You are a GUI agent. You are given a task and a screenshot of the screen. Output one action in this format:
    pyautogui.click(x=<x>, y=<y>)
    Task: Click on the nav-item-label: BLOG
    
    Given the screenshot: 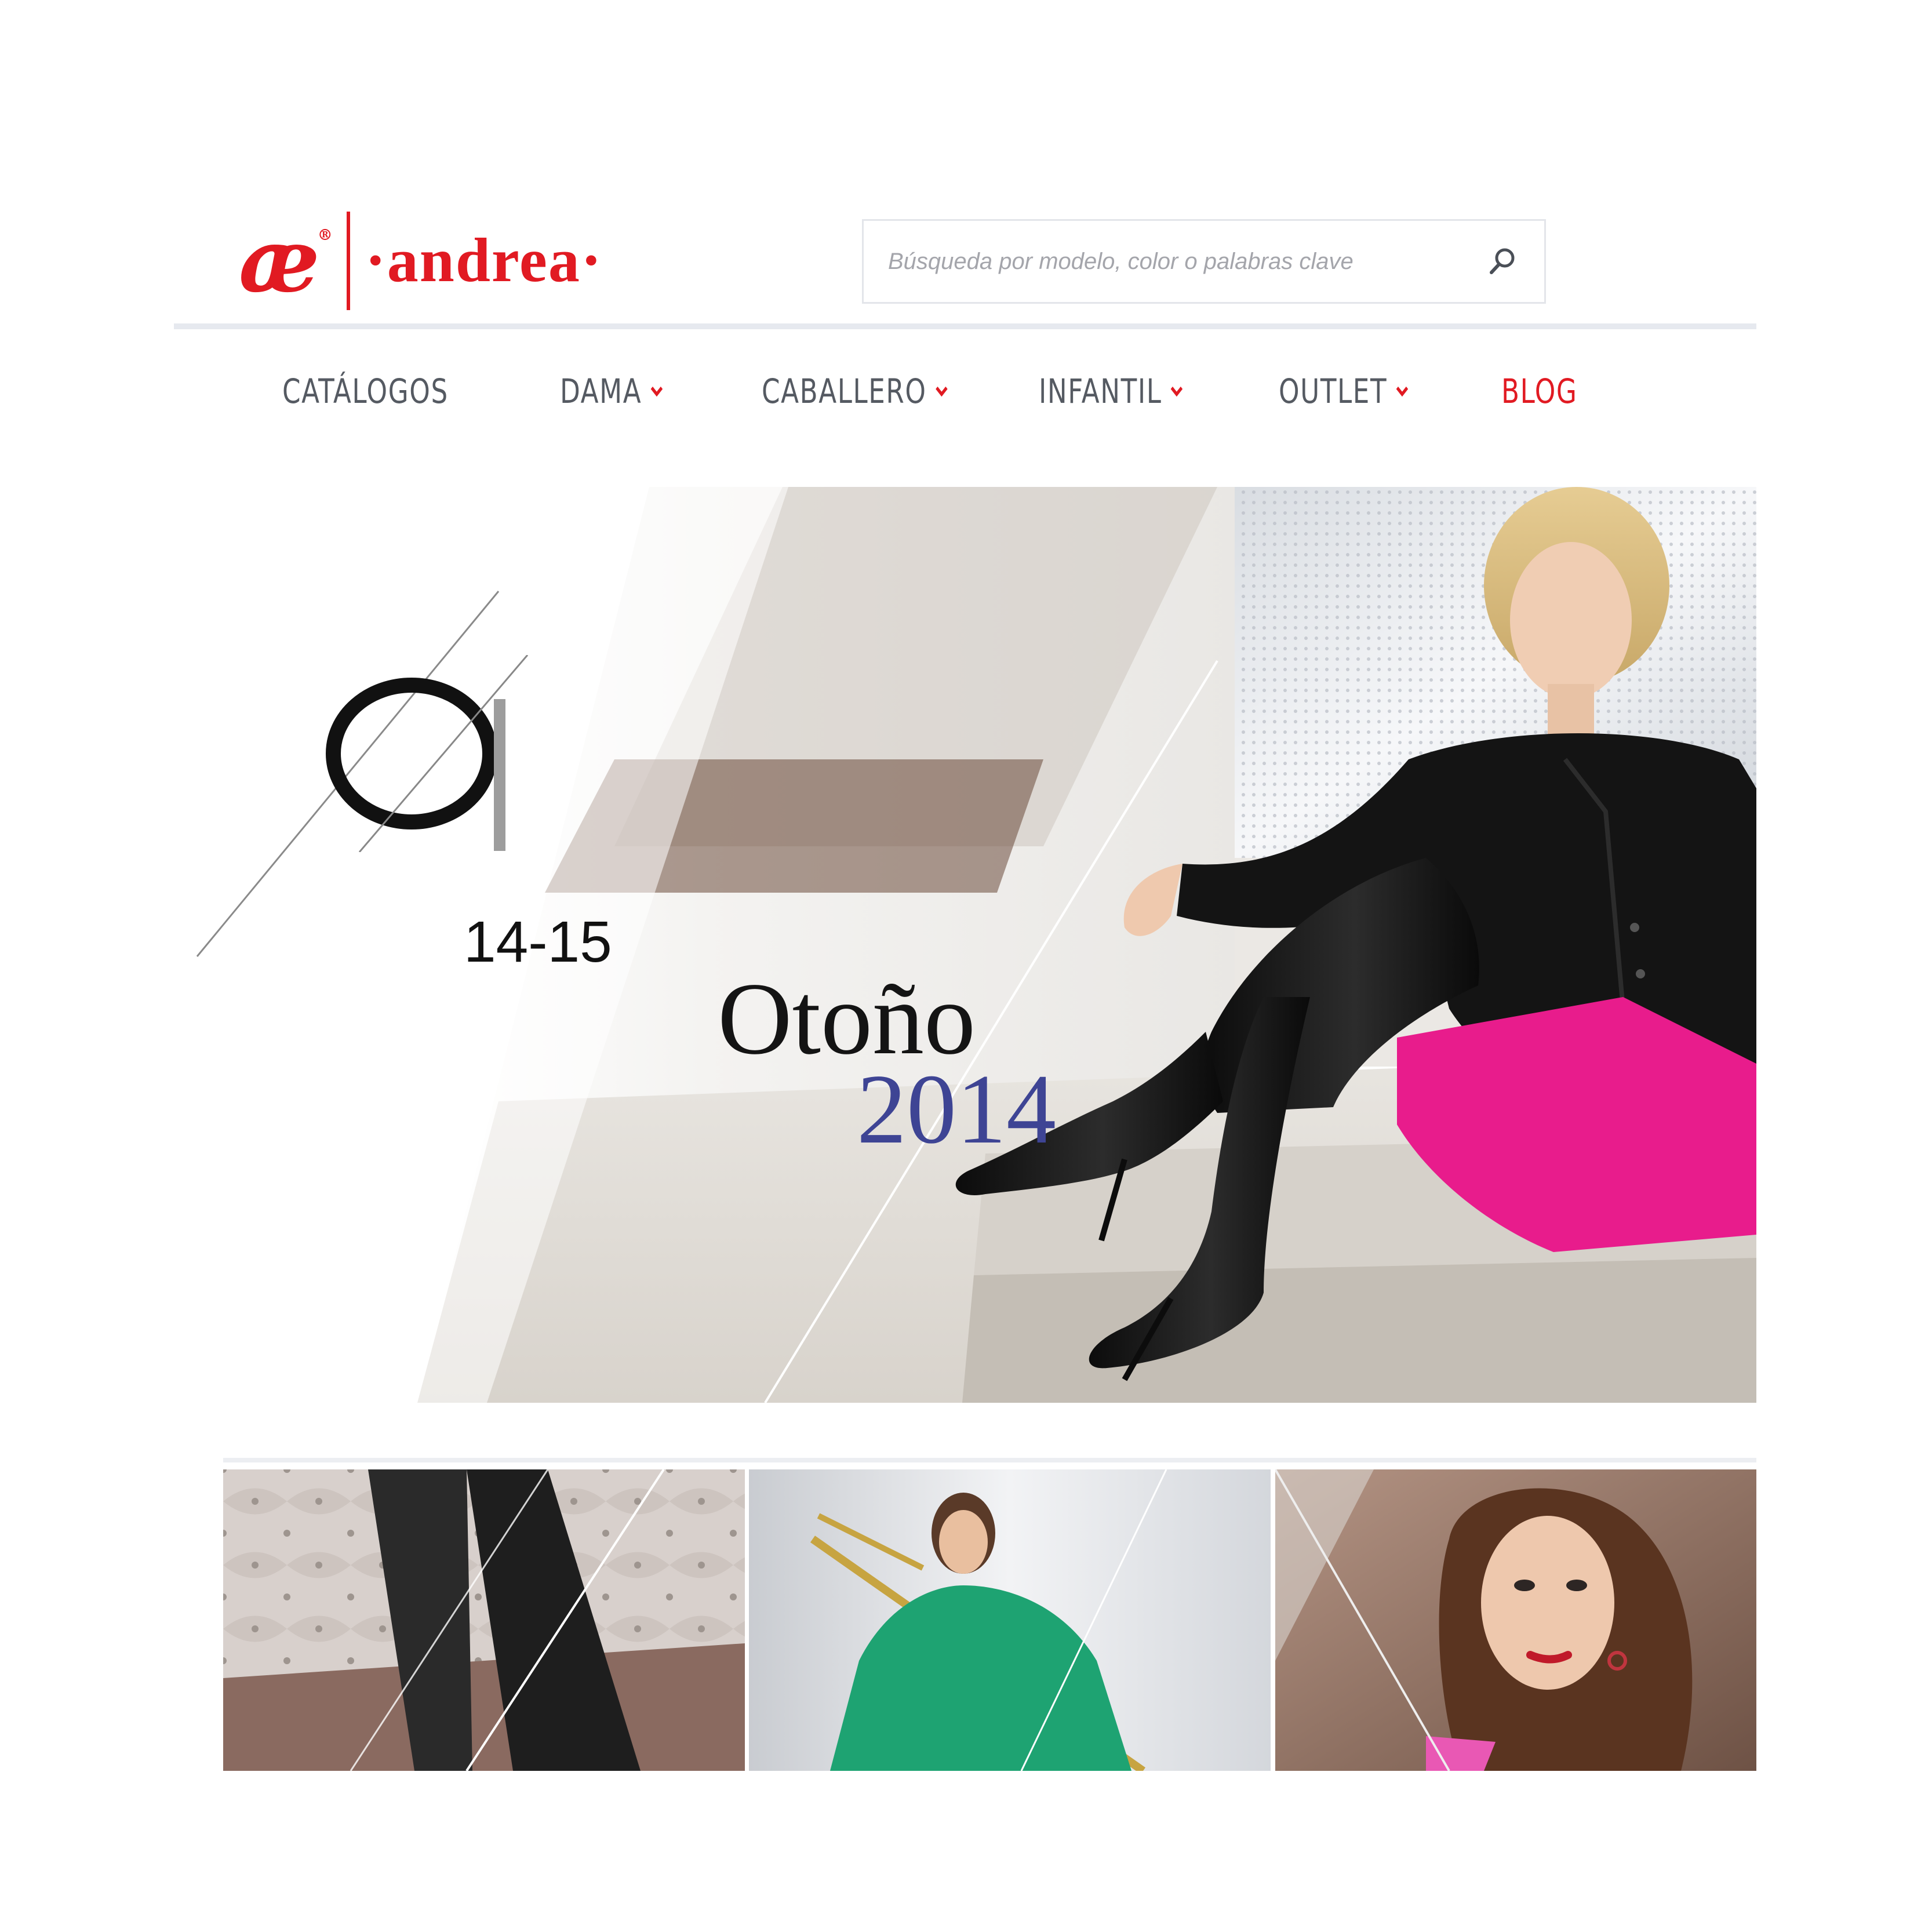 What is the action you would take?
    pyautogui.click(x=1539, y=392)
    